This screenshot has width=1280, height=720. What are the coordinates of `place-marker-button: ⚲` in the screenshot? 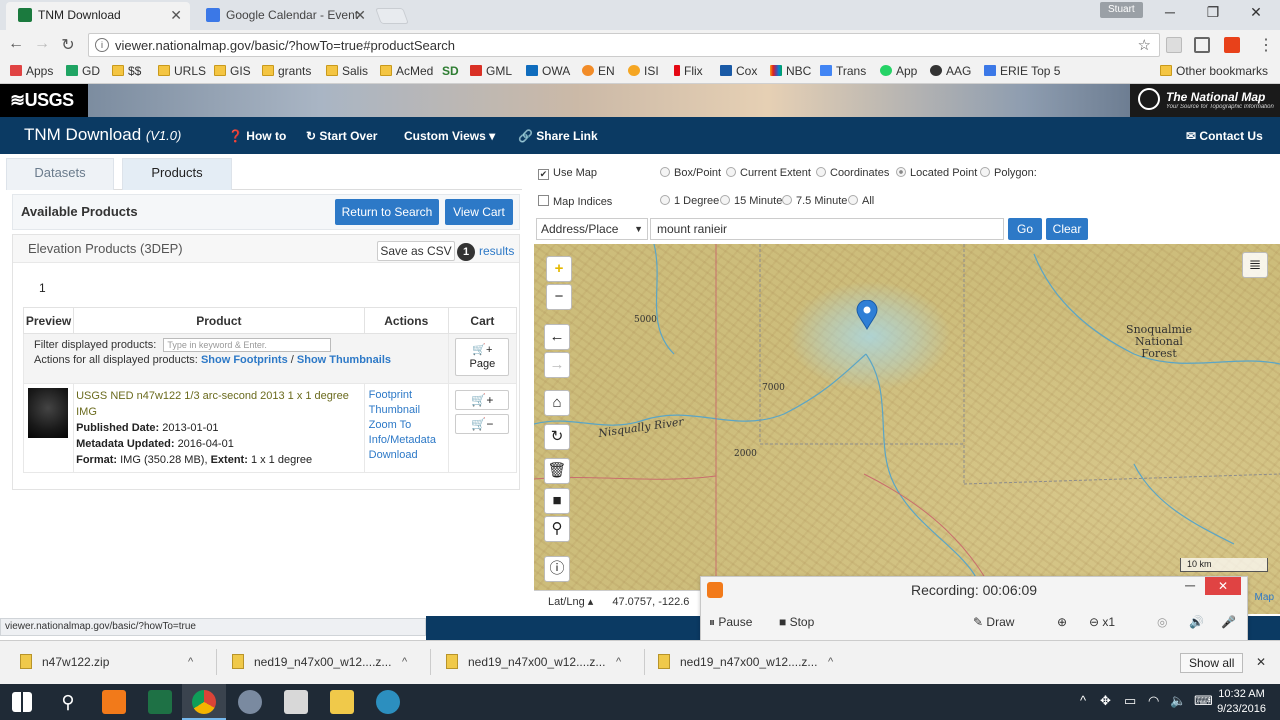 It's located at (557, 529).